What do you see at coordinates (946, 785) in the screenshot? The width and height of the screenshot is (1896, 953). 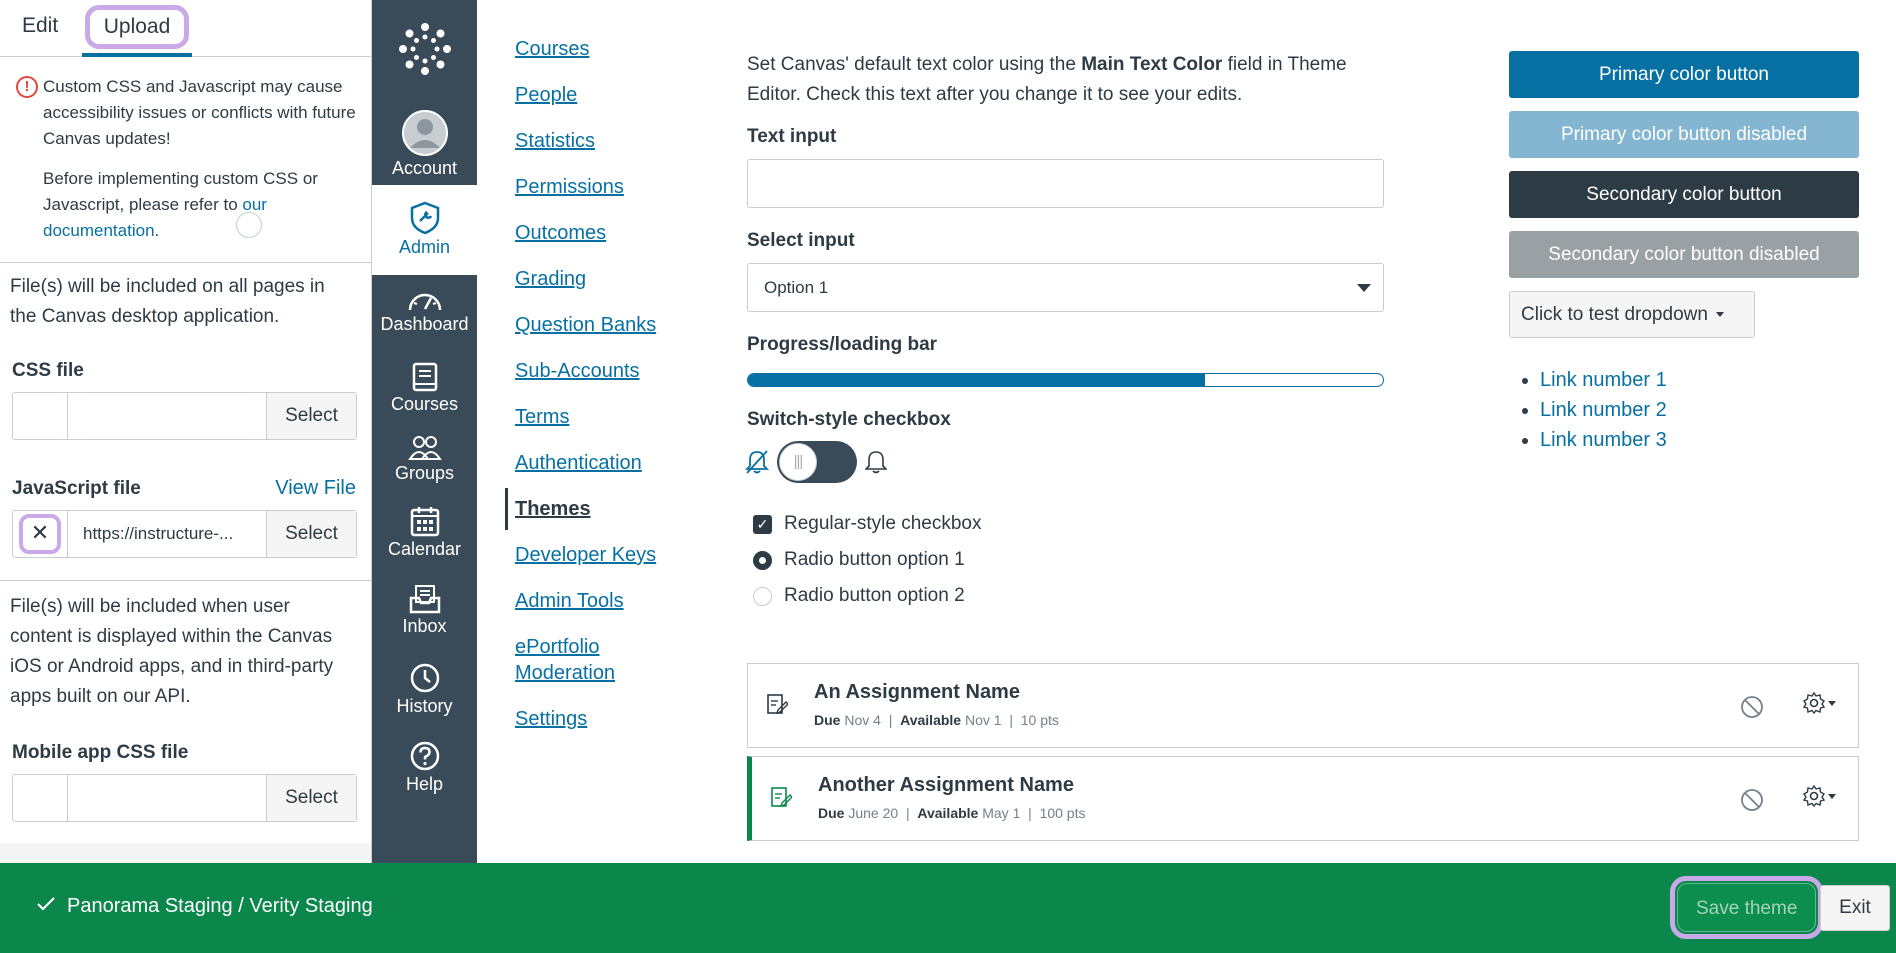 I see `assignment-name: Another Assignment Name` at bounding box center [946, 785].